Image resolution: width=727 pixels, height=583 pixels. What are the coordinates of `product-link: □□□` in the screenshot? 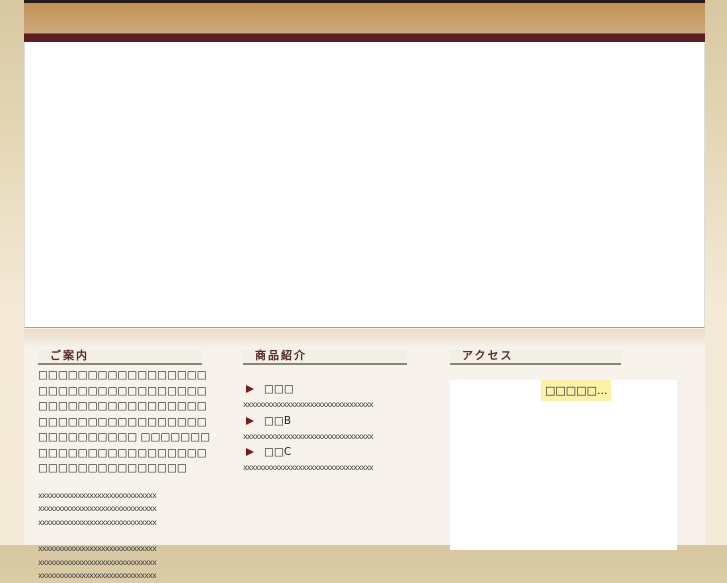 It's located at (325, 389).